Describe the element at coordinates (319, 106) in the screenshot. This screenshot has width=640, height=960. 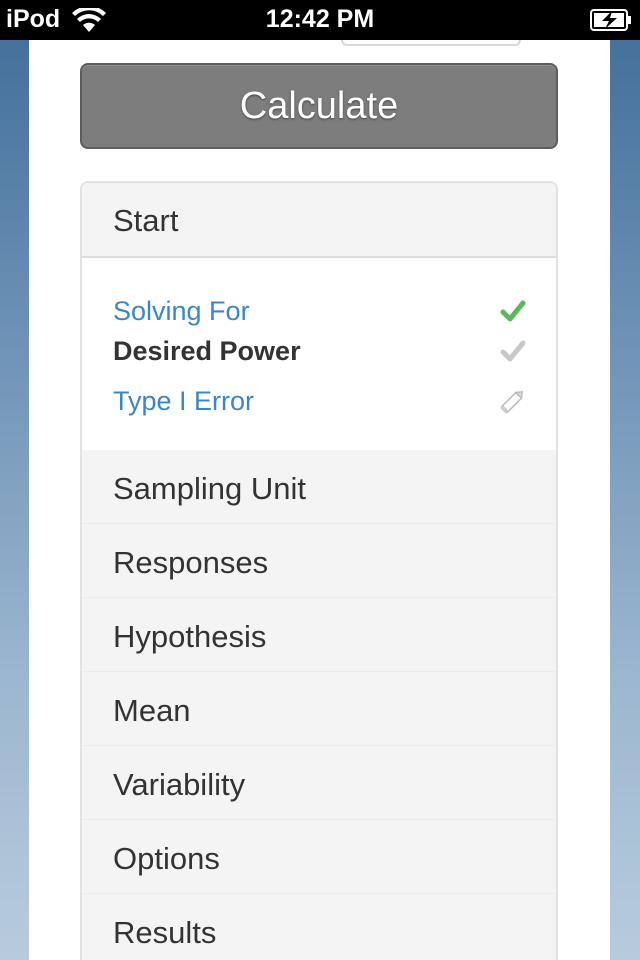
I see `calculate-button: Calculate` at that location.